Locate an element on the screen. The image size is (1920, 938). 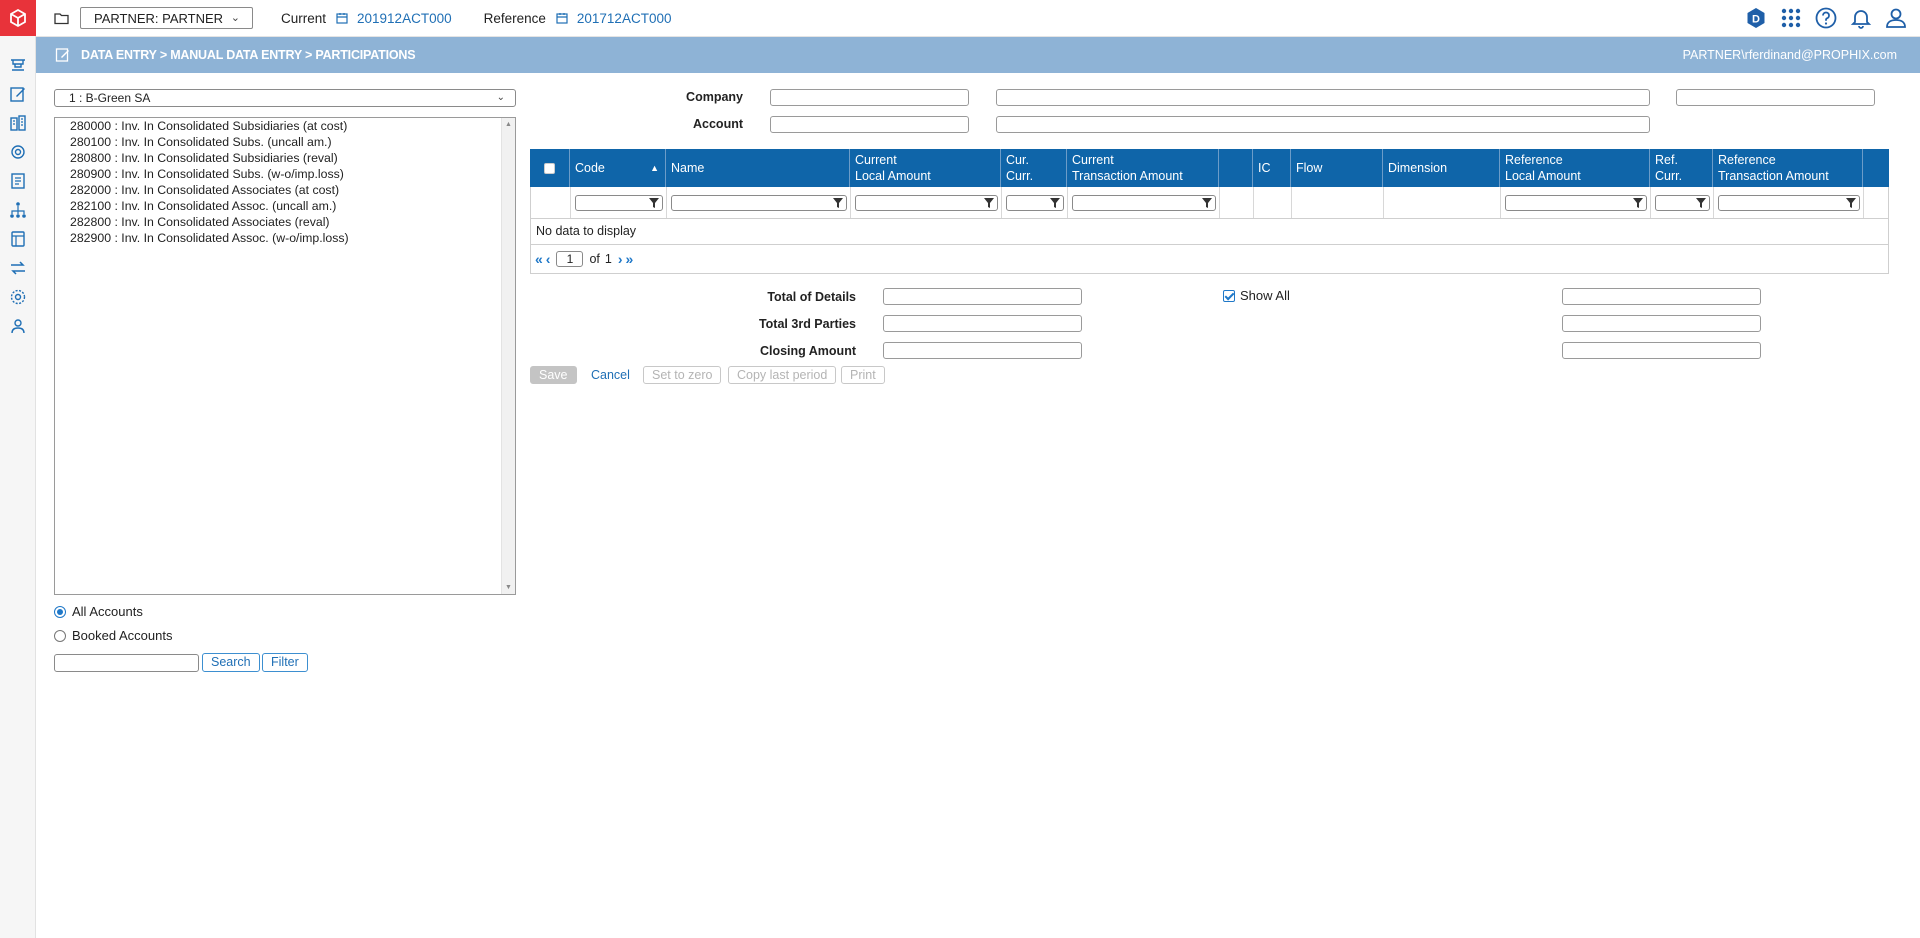
bell-icon is located at coordinates (1861, 18).